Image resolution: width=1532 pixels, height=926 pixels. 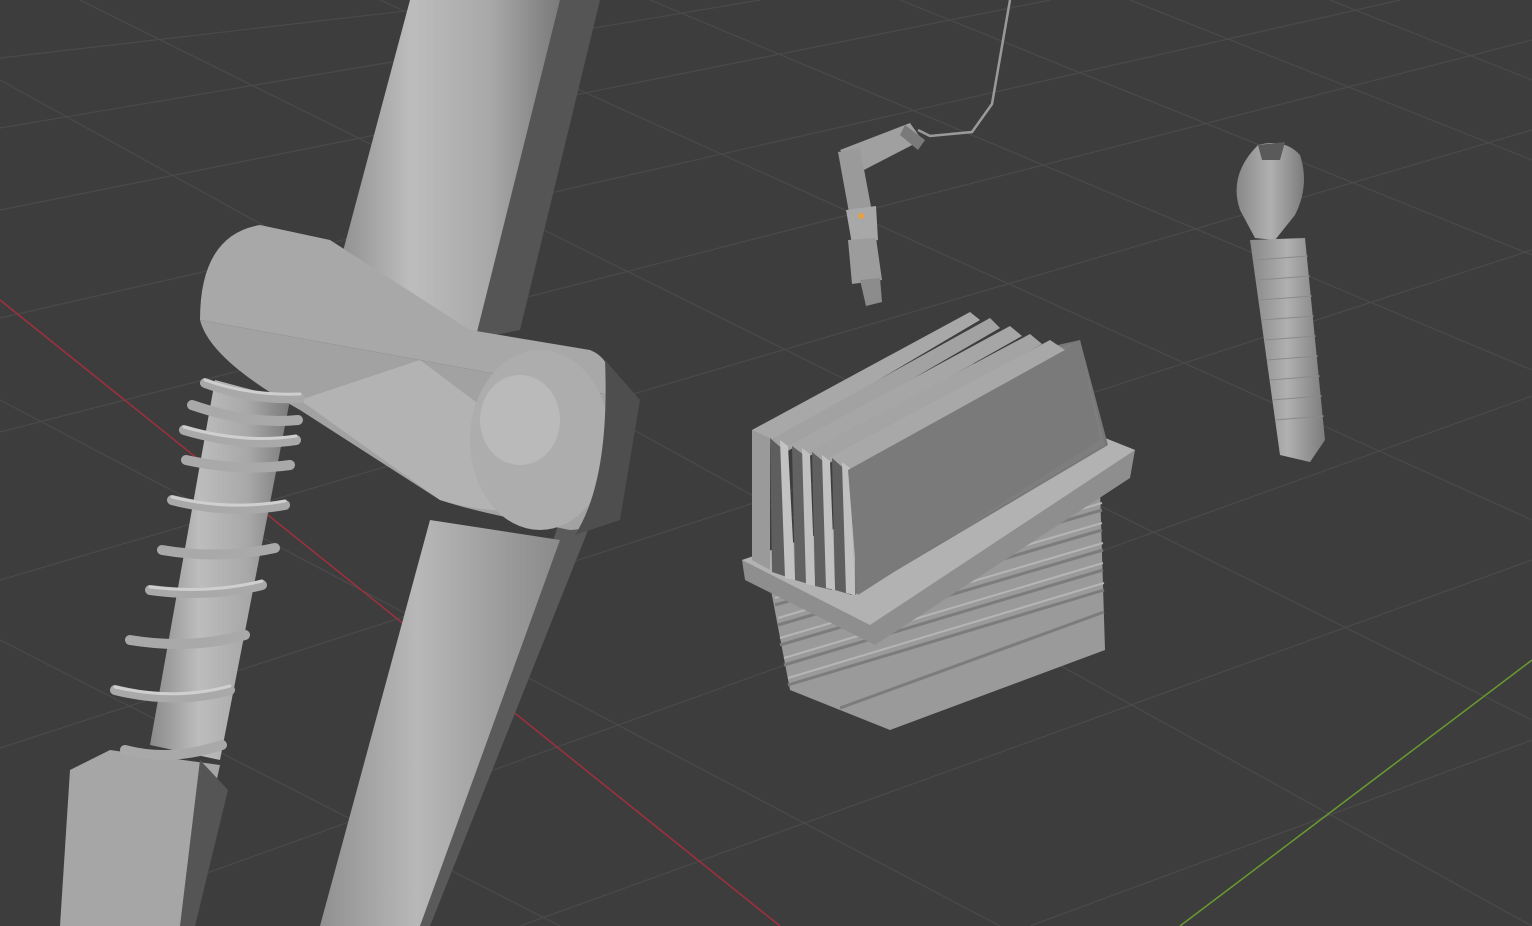 I want to click on bent-connector-mesh, so click(x=881, y=214).